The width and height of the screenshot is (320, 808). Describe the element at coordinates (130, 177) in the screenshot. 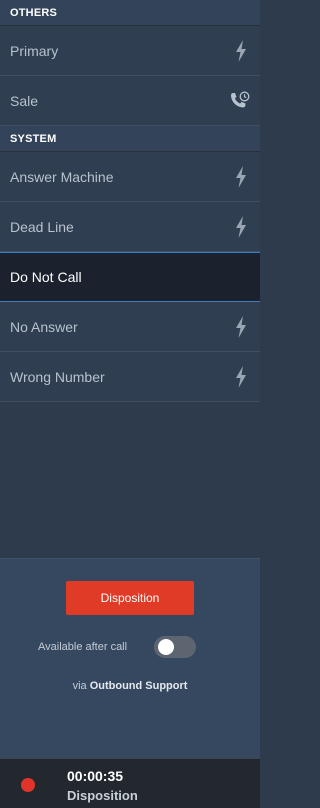

I see `list-item-answer-machine: Answer Machine` at that location.